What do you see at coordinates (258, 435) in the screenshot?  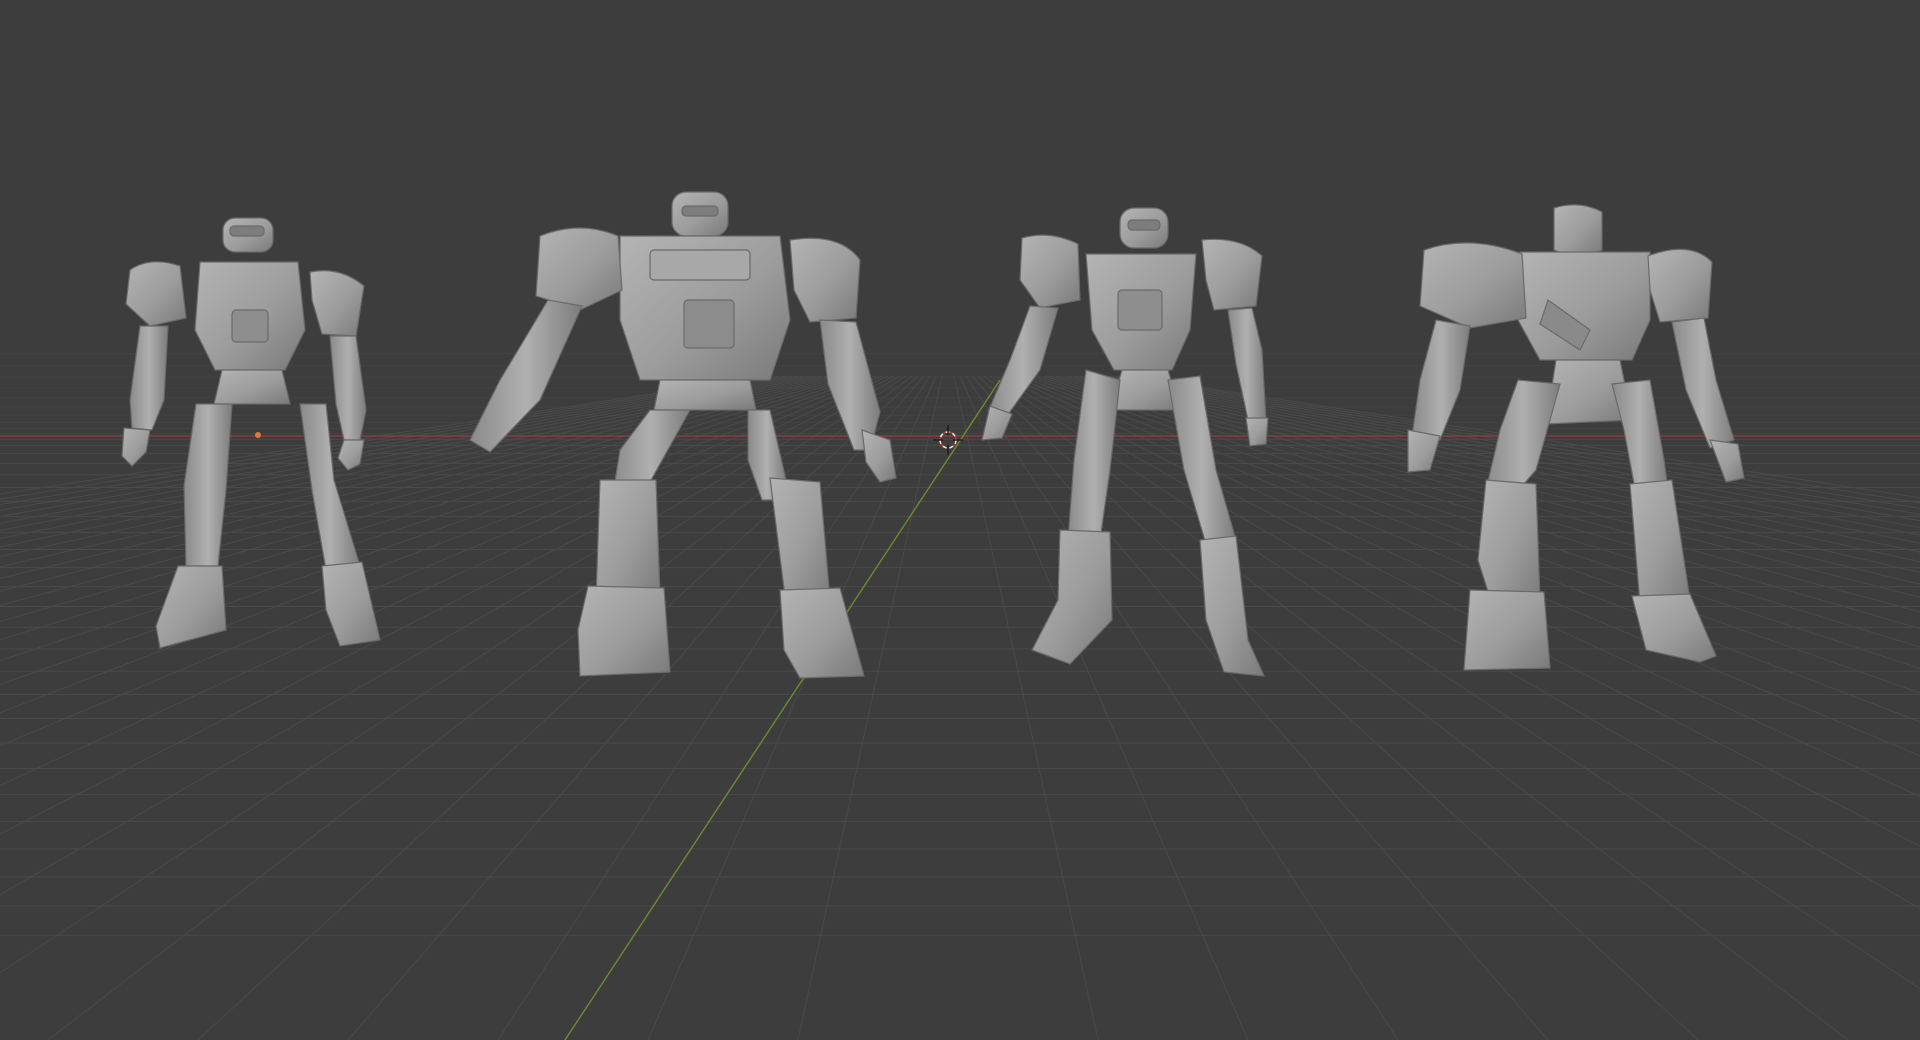 I see `origin-marker` at bounding box center [258, 435].